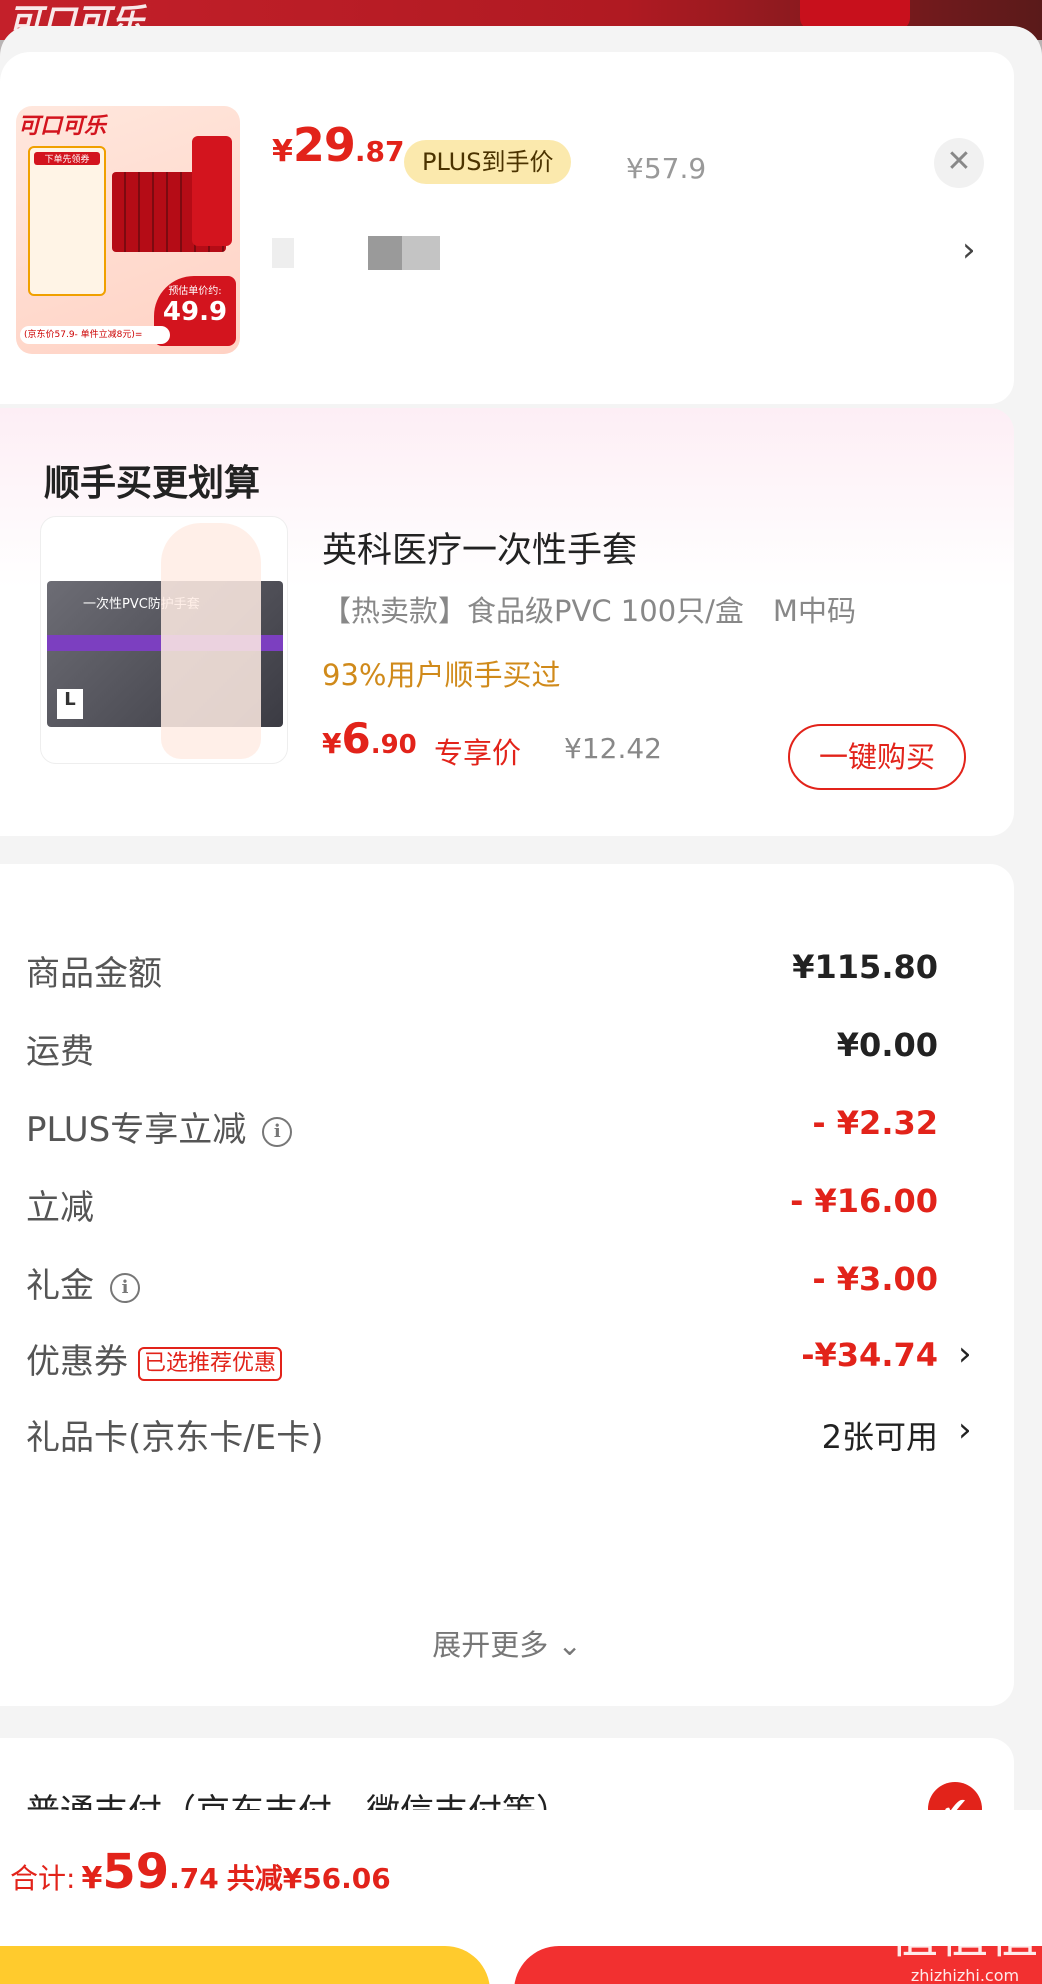  What do you see at coordinates (507, 1434) in the screenshot?
I see `row-gift-card: 礼品卡(京东卡/E卡) 2张可用 ›` at bounding box center [507, 1434].